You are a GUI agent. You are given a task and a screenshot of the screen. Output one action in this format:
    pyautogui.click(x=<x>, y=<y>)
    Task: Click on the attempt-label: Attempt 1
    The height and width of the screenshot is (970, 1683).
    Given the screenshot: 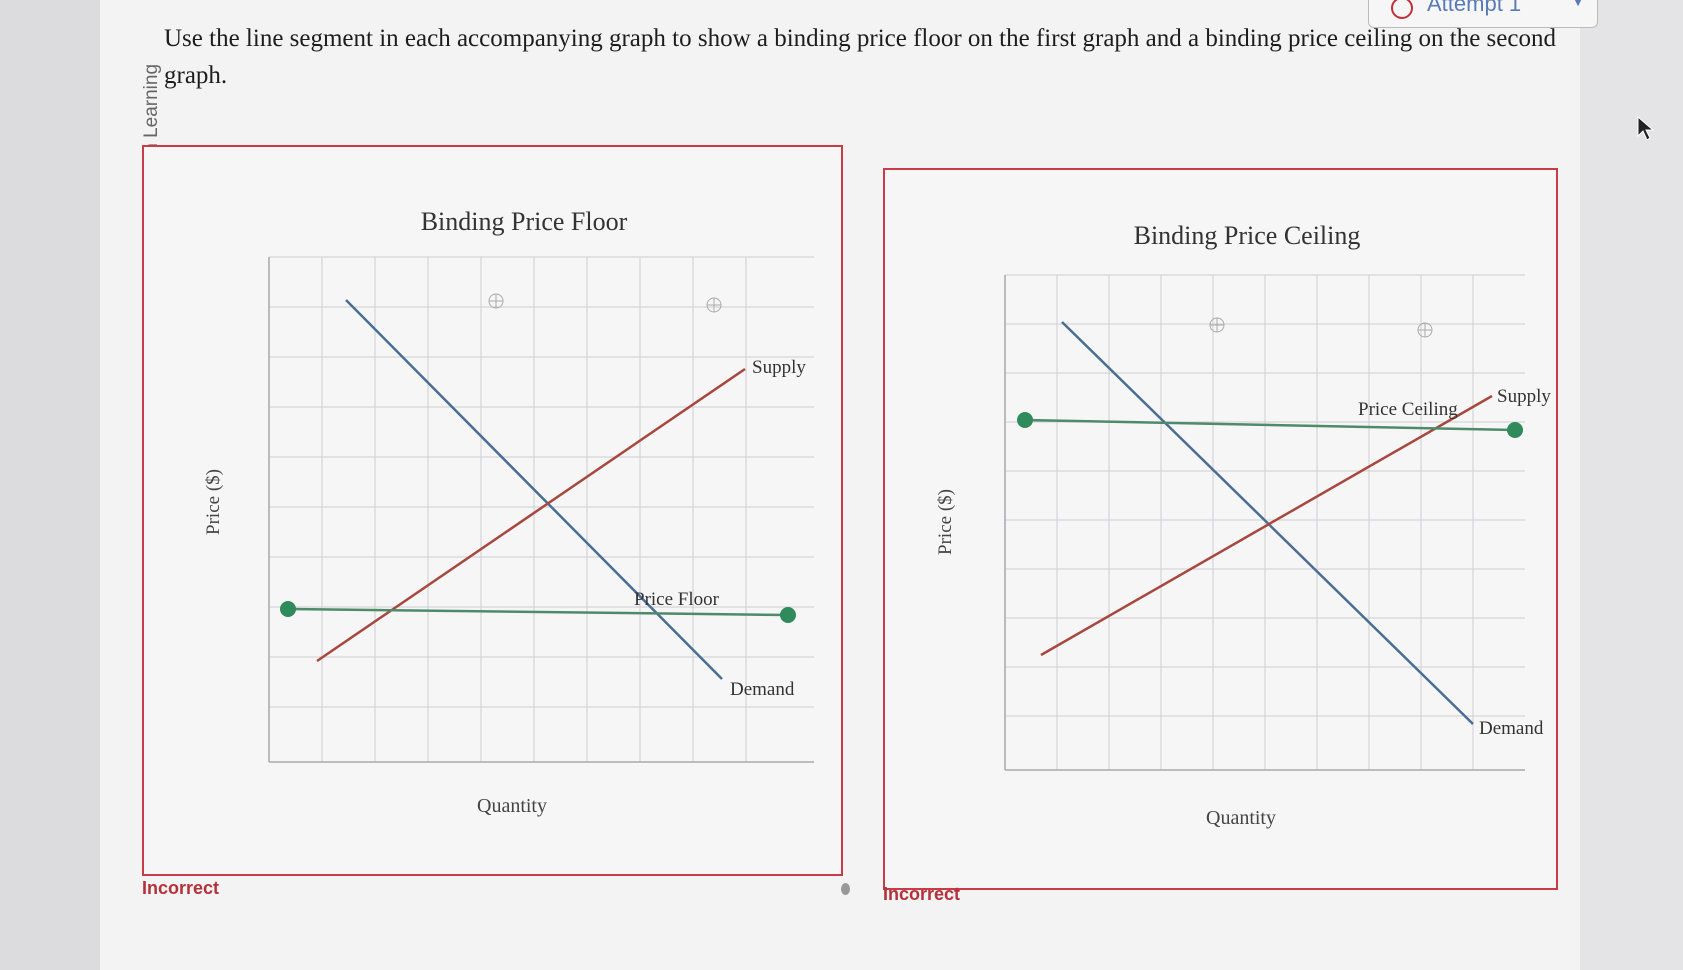 What is the action you would take?
    pyautogui.click(x=1474, y=8)
    